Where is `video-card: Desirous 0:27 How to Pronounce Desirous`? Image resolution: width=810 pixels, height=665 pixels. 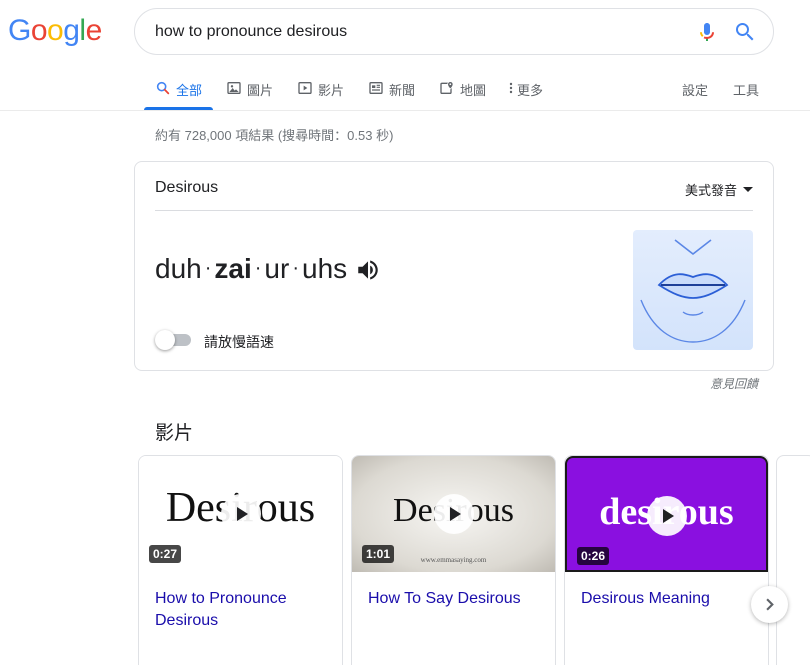 video-card: Desirous 0:27 How to Pronounce Desirous is located at coordinates (240, 560).